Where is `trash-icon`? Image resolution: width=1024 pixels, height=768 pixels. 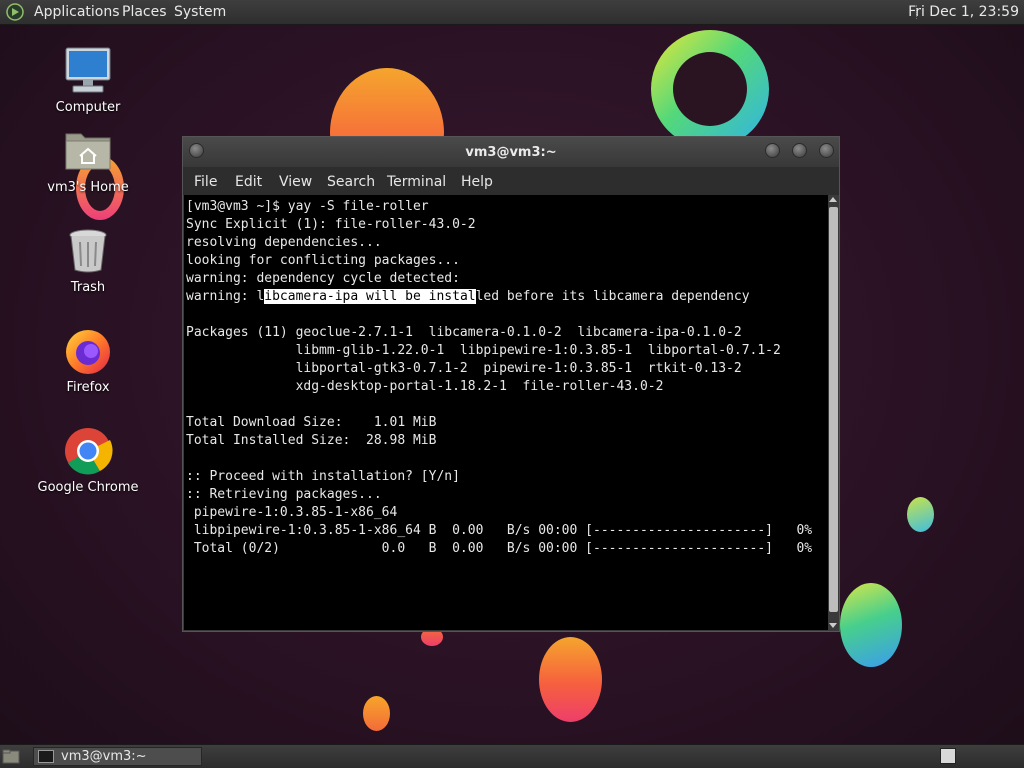 trash-icon is located at coordinates (88, 251).